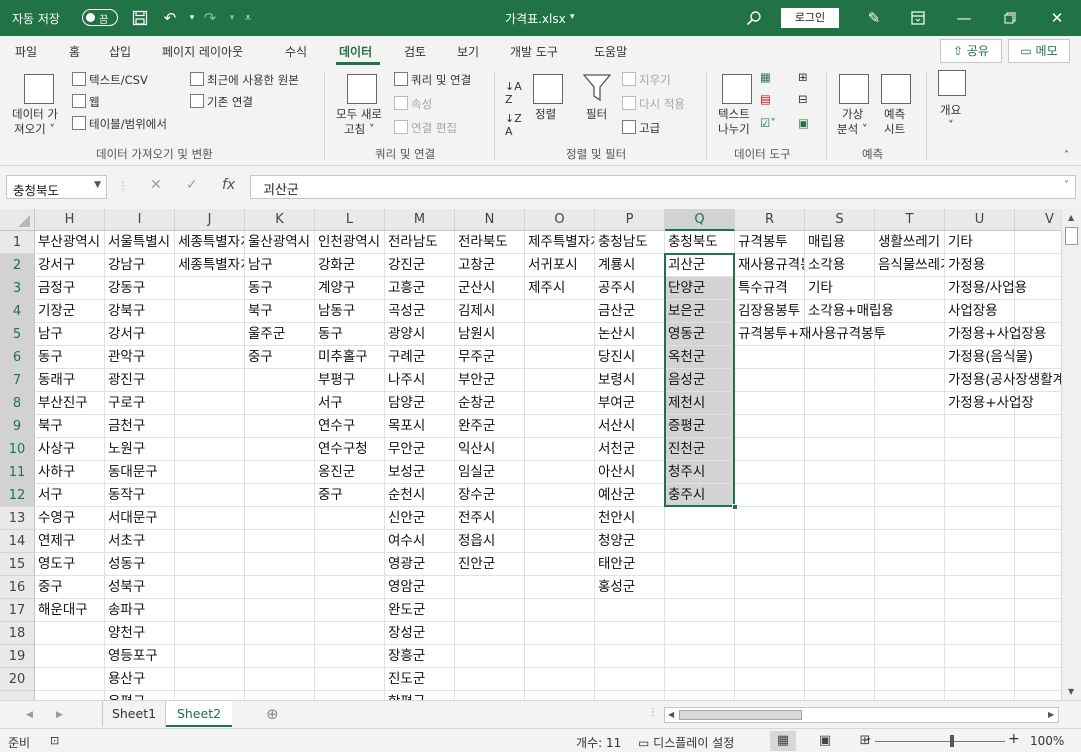  I want to click on cell-s12, so click(840, 495).